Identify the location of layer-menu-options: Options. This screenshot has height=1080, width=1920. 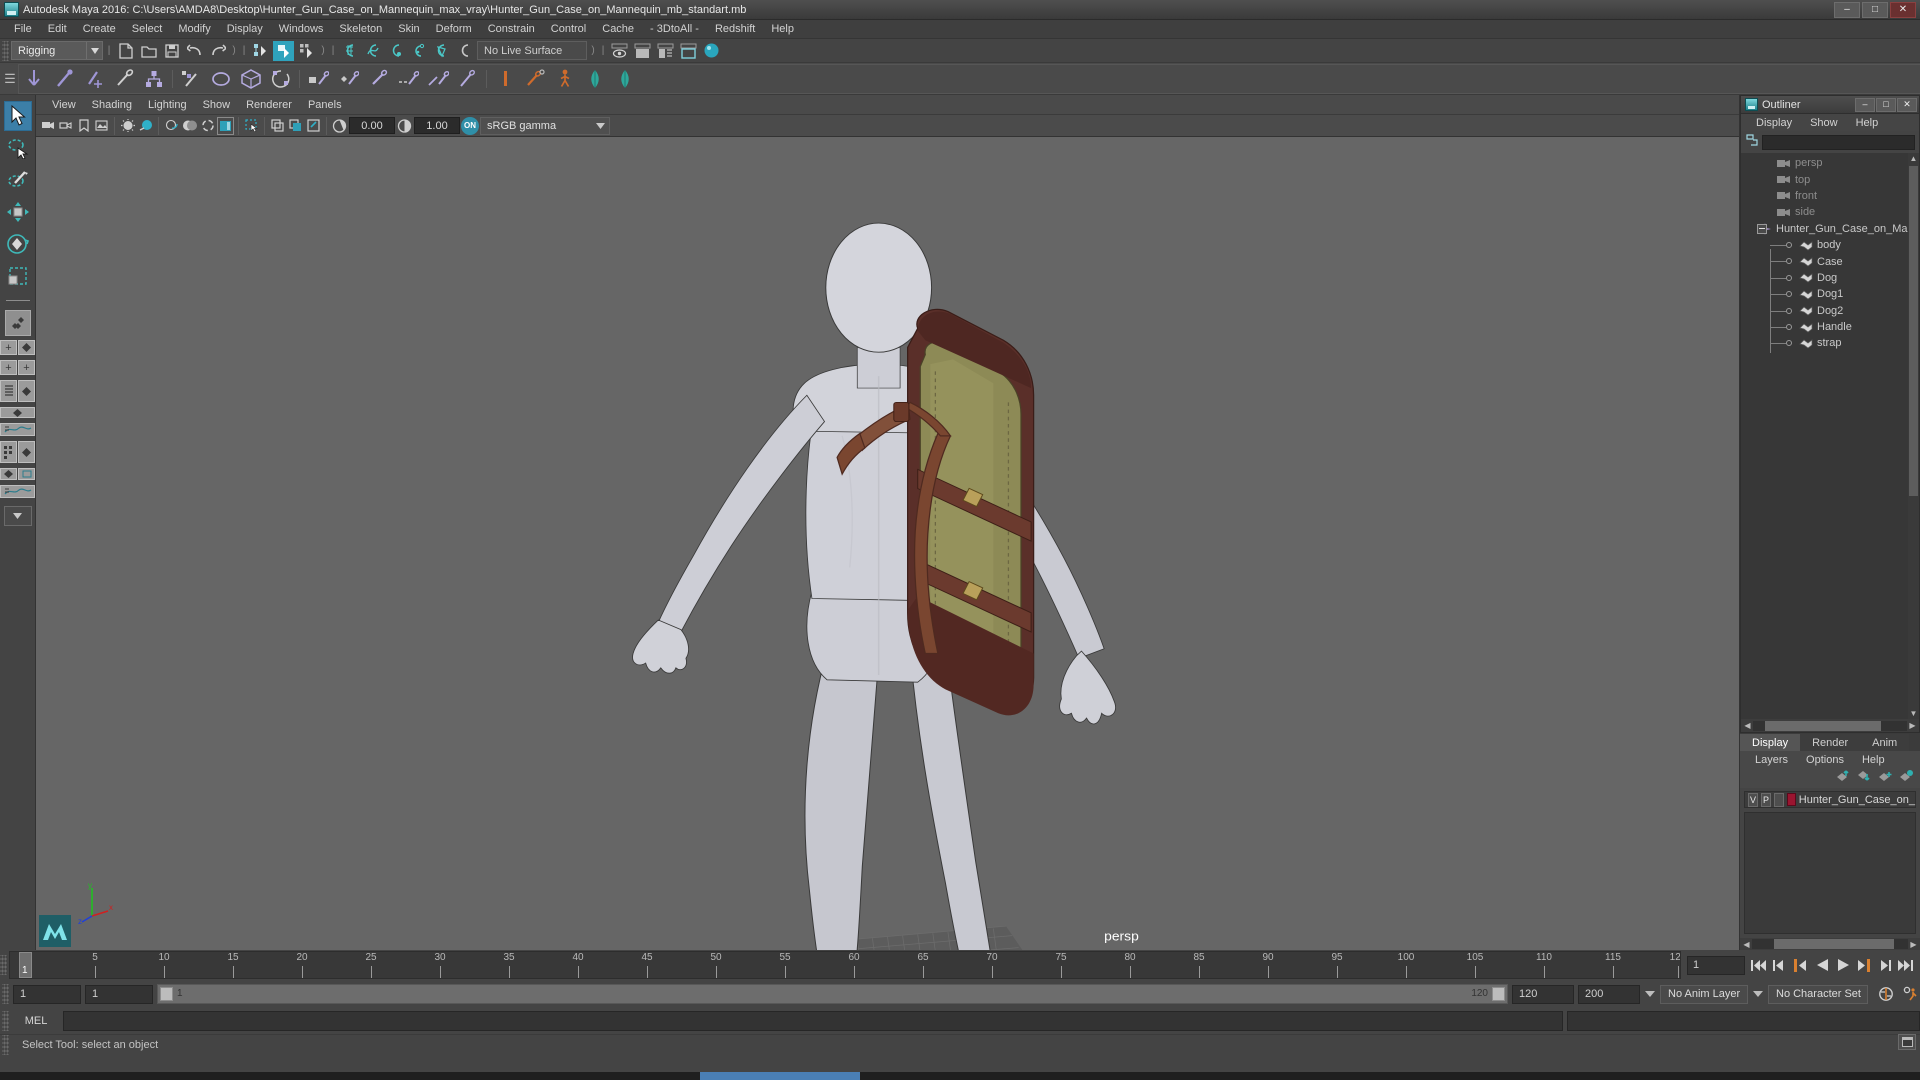
(1825, 760).